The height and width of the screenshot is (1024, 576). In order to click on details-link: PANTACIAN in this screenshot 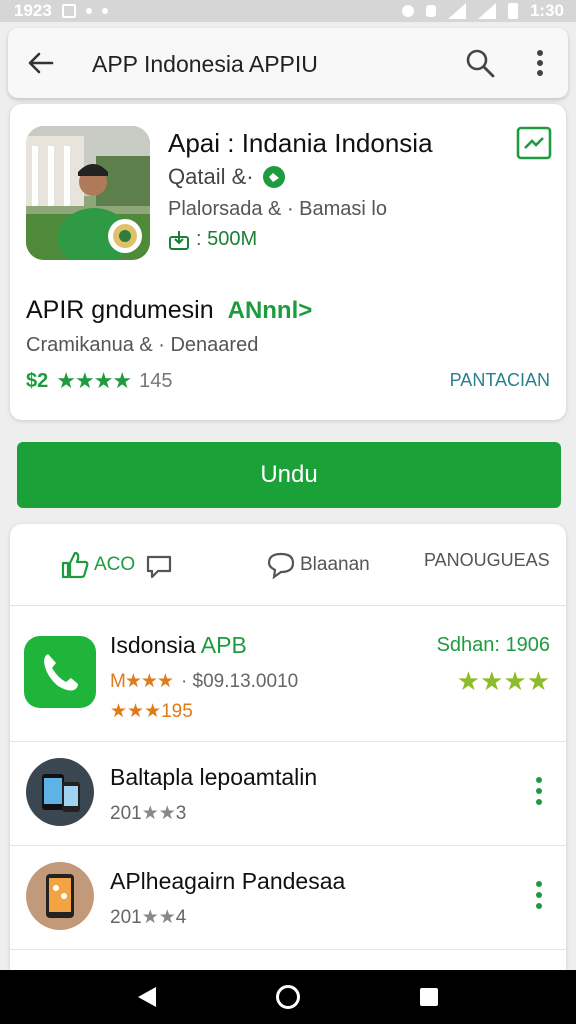, I will do `click(500, 380)`.